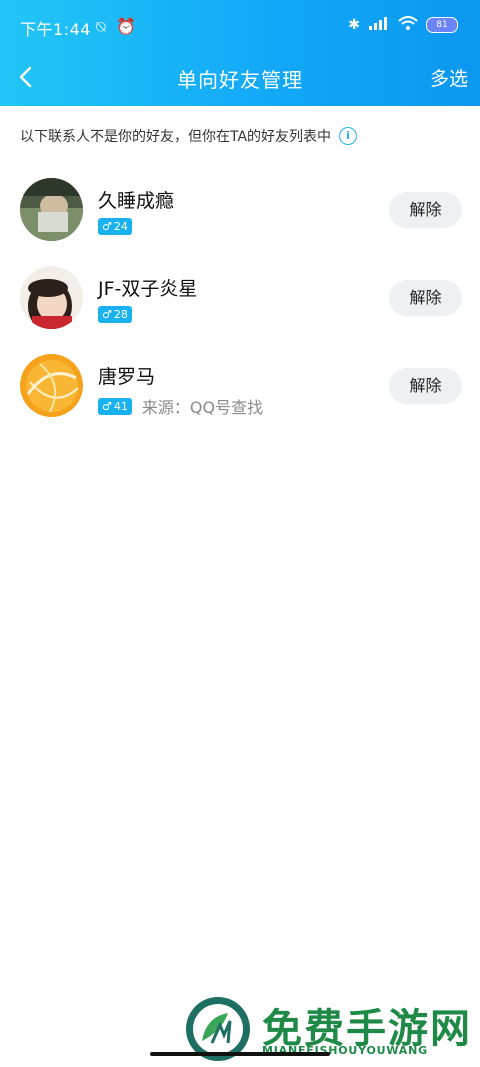 The height and width of the screenshot is (1067, 480). What do you see at coordinates (240, 80) in the screenshot?
I see `page-title: 单向好友管理` at bounding box center [240, 80].